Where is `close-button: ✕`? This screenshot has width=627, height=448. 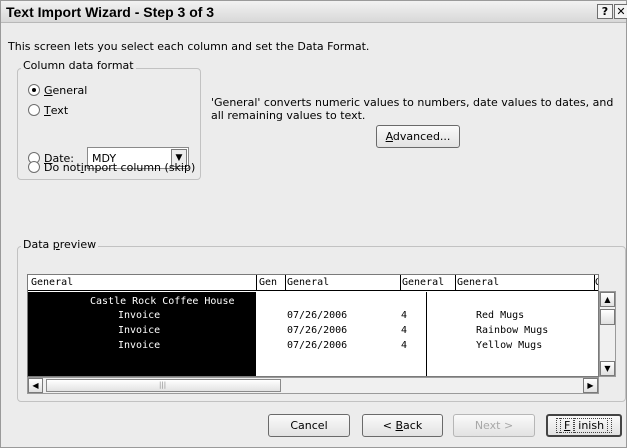 close-button: ✕ is located at coordinates (620, 11).